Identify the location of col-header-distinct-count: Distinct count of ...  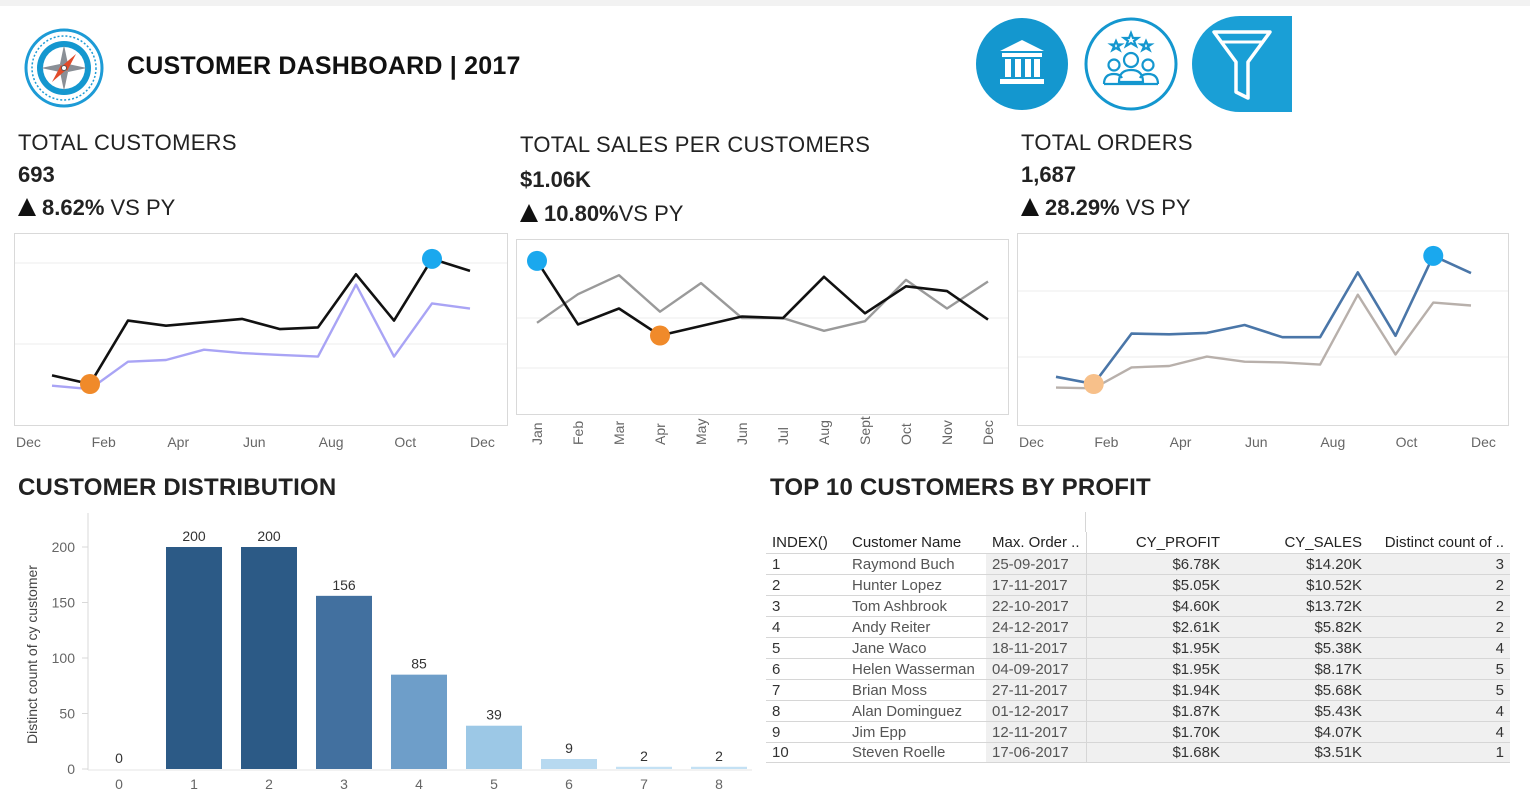
(1439, 542).